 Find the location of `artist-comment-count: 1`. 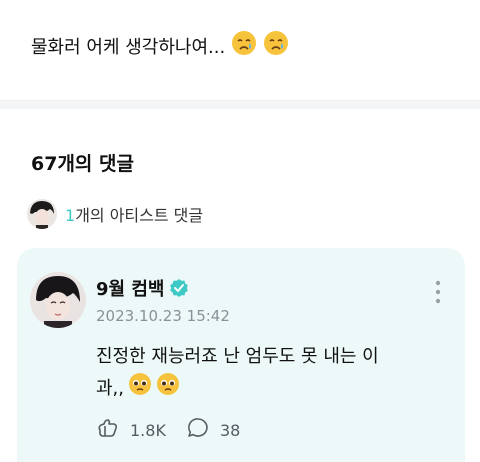

artist-comment-count: 1 is located at coordinates (70, 215).